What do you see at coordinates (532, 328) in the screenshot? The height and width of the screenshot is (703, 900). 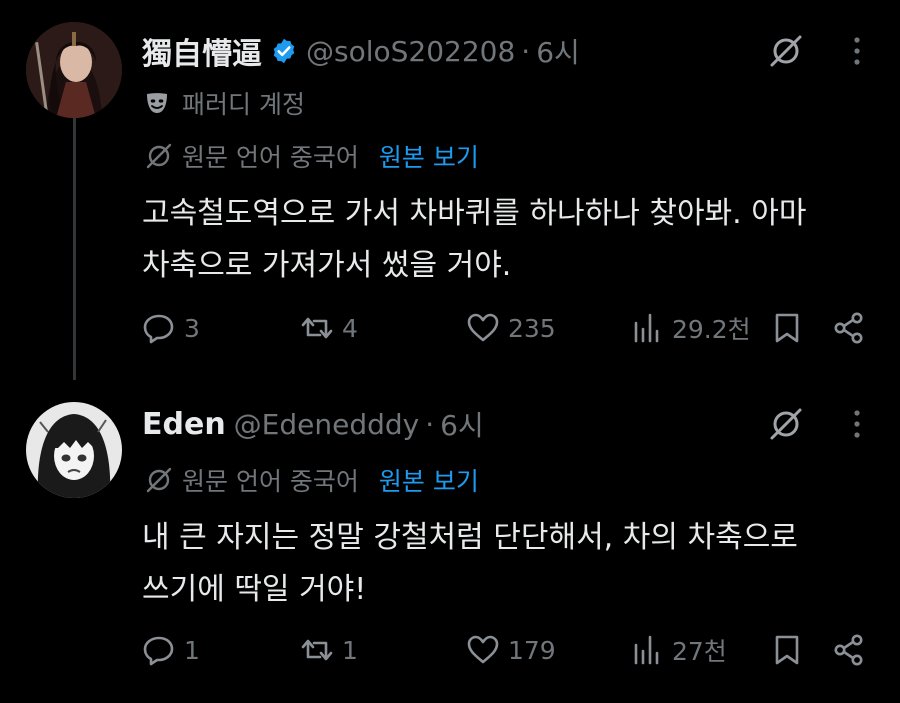 I see `like-count: 235` at bounding box center [532, 328].